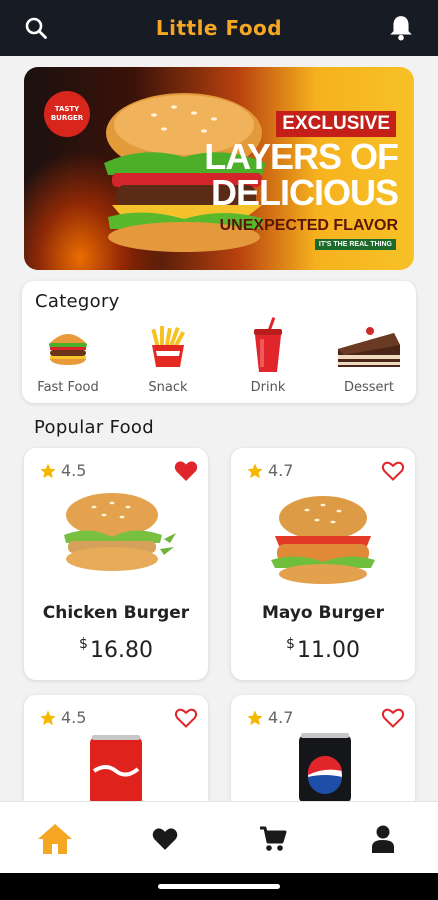  What do you see at coordinates (323, 613) in the screenshot?
I see `food-name: Mayo Burger` at bounding box center [323, 613].